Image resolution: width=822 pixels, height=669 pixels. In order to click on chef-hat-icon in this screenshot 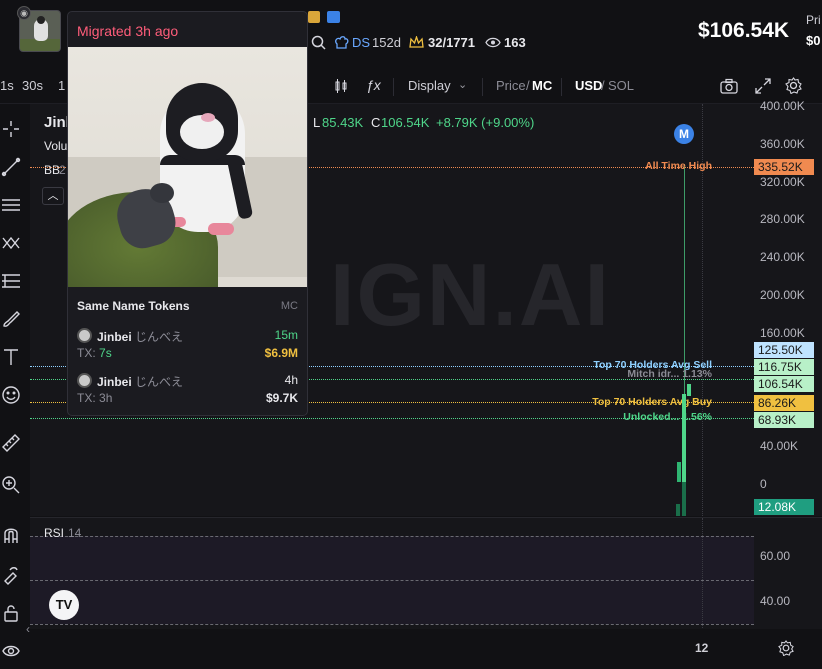, I will do `click(342, 42)`.